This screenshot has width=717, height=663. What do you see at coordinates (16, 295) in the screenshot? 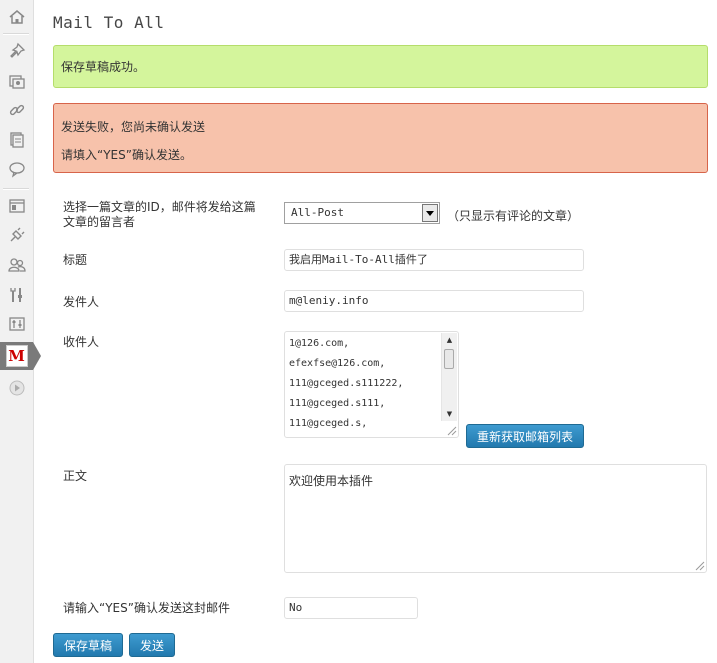
I see `tools-icon` at bounding box center [16, 295].